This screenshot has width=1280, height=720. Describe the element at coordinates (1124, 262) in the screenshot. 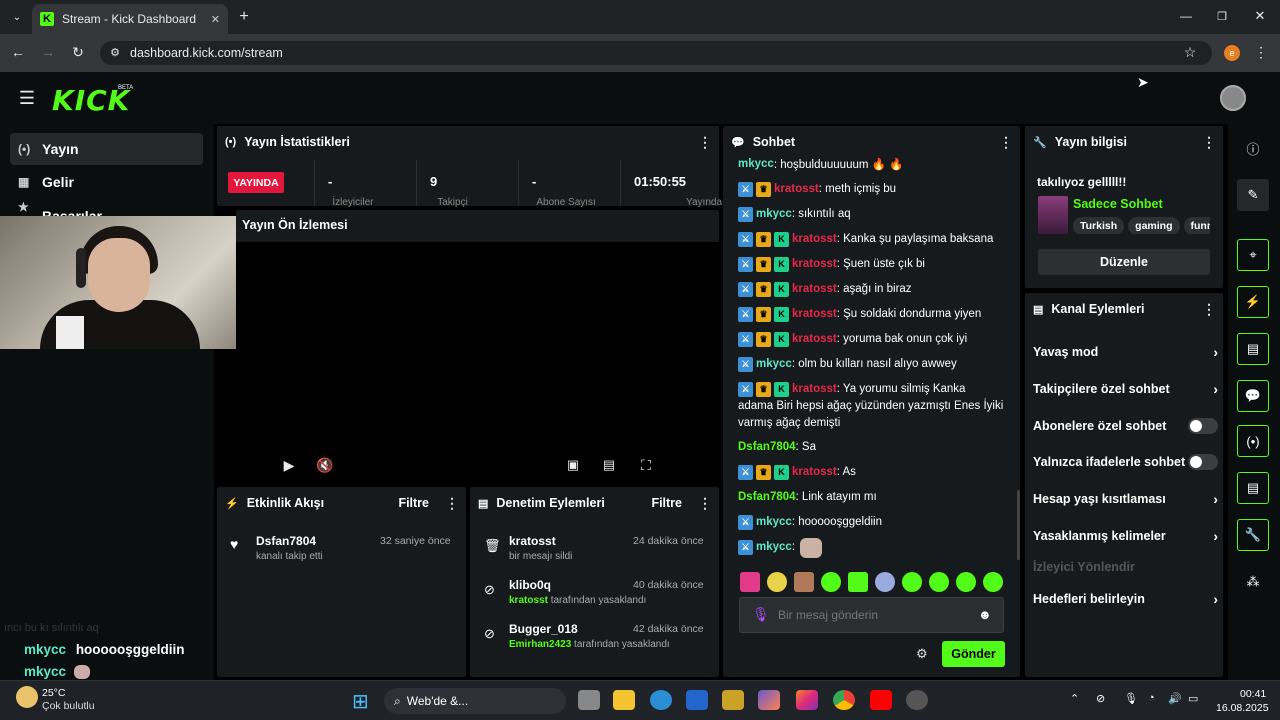

I see `edit-button: Düzenle` at that location.